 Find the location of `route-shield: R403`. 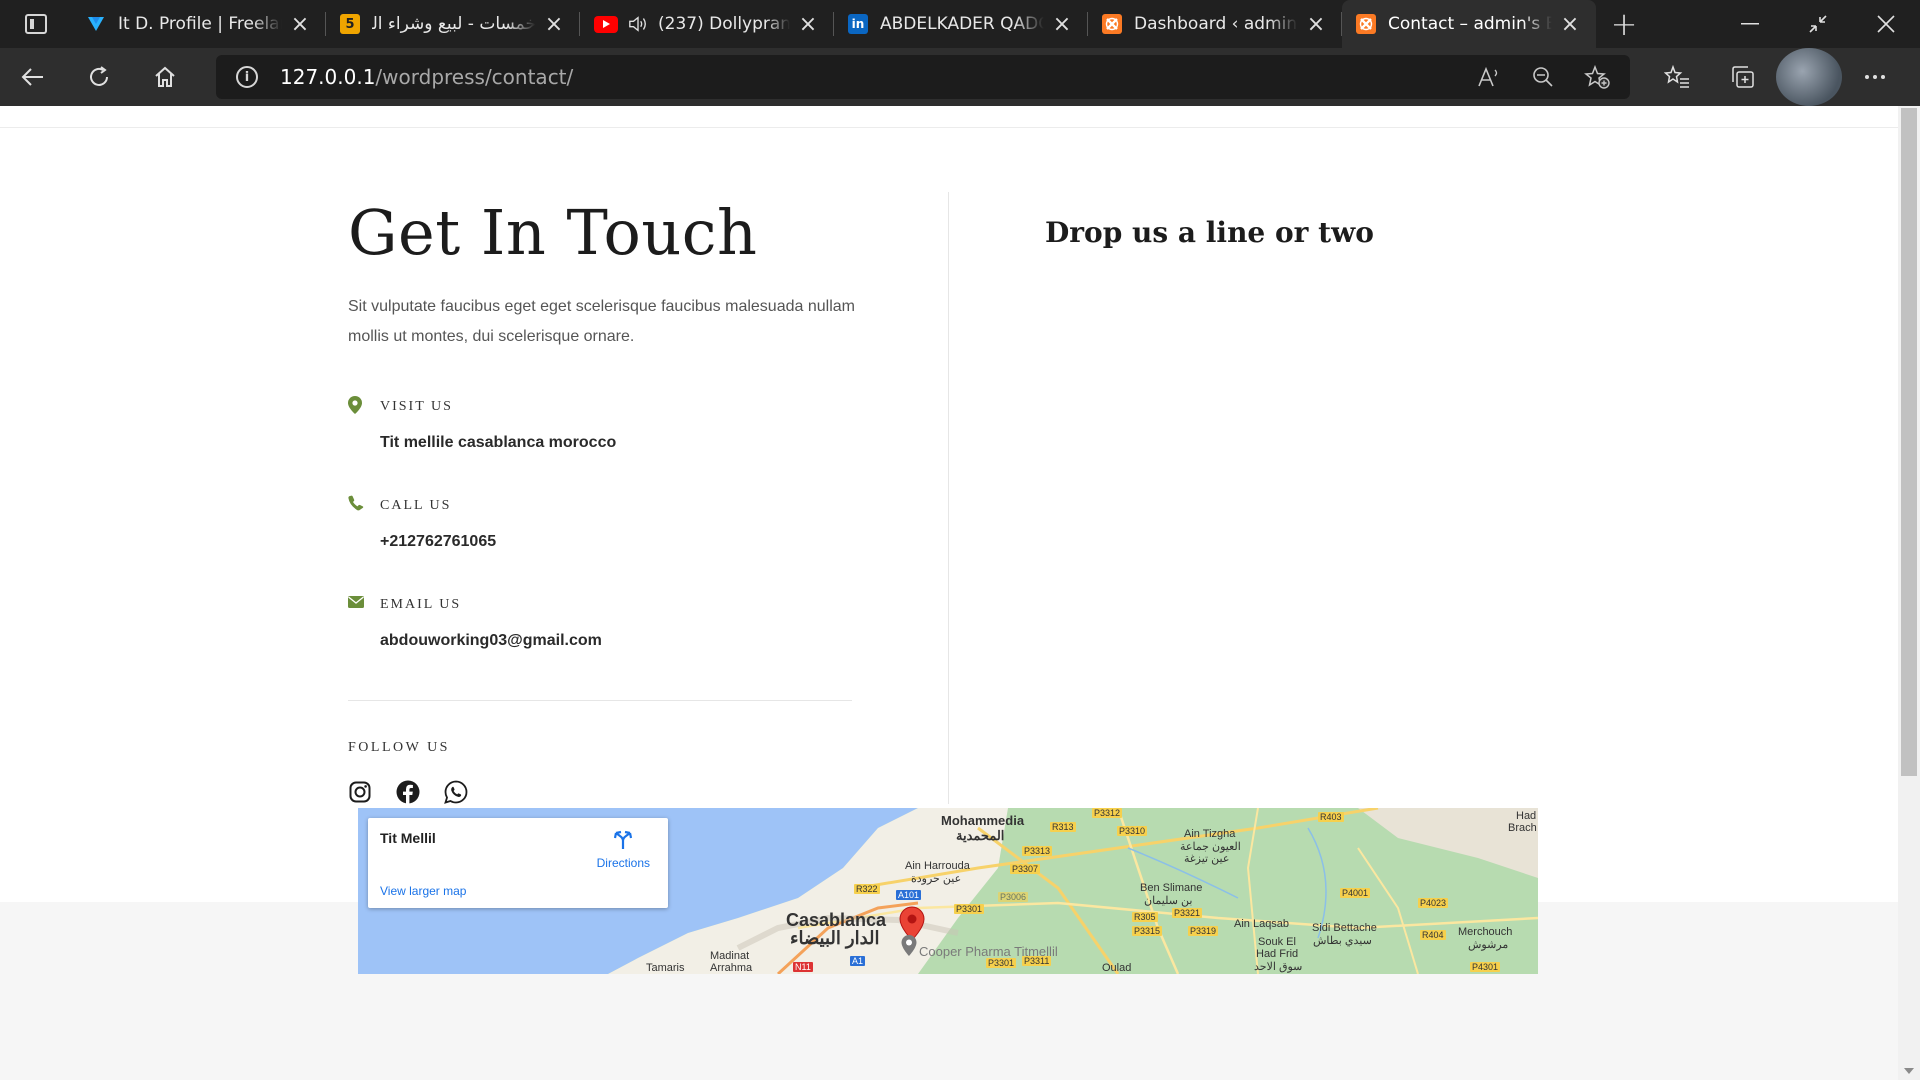

route-shield: R403 is located at coordinates (1331, 817).